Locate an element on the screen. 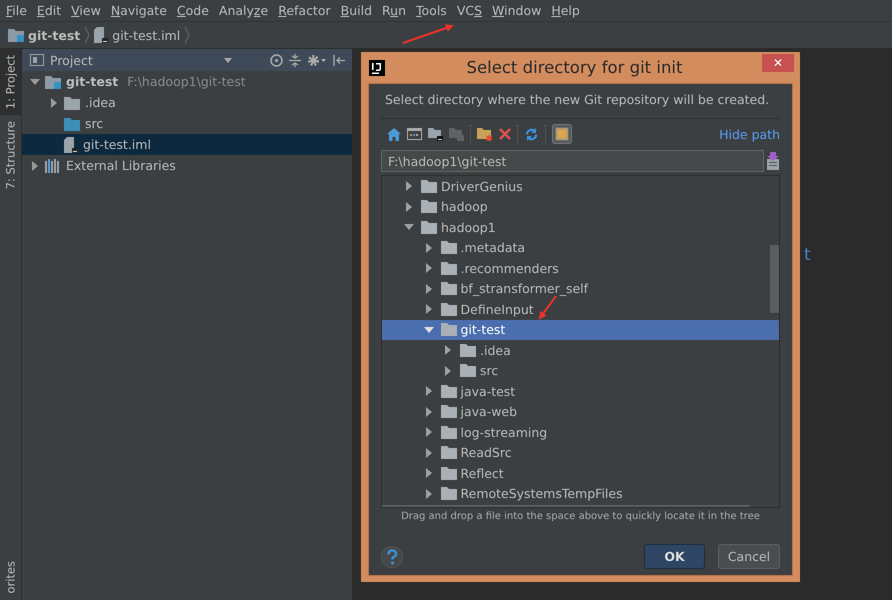 The width and height of the screenshot is (892, 600). tool-window-tab: 7: Structure is located at coordinates (10, 155).